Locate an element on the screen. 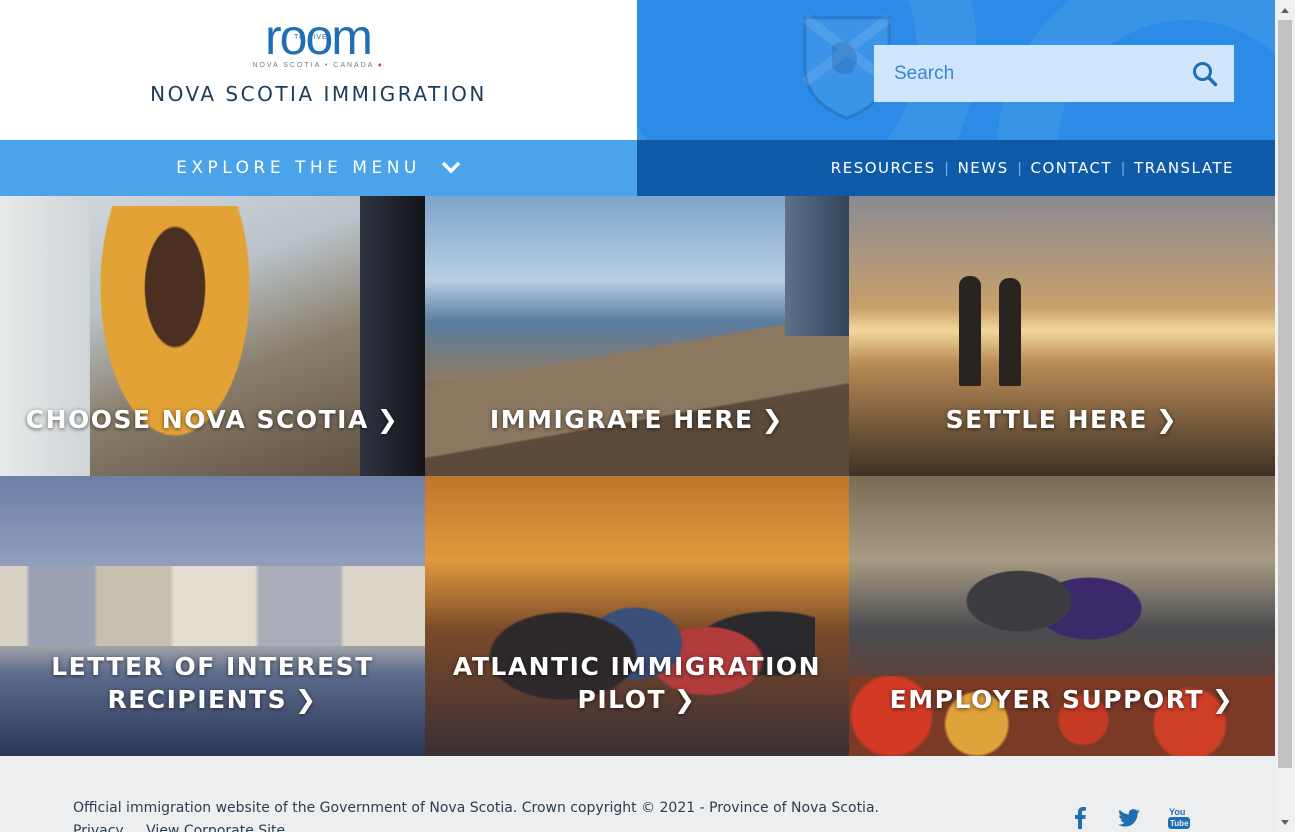 This screenshot has height=832, width=1295. header-search-area is located at coordinates (956, 70).